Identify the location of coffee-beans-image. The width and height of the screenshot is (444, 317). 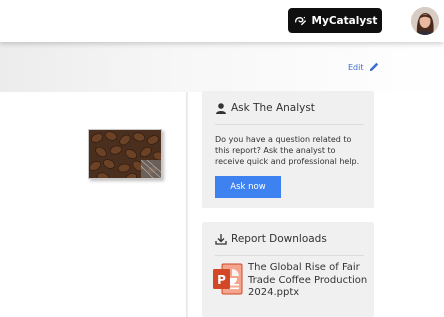
(125, 154).